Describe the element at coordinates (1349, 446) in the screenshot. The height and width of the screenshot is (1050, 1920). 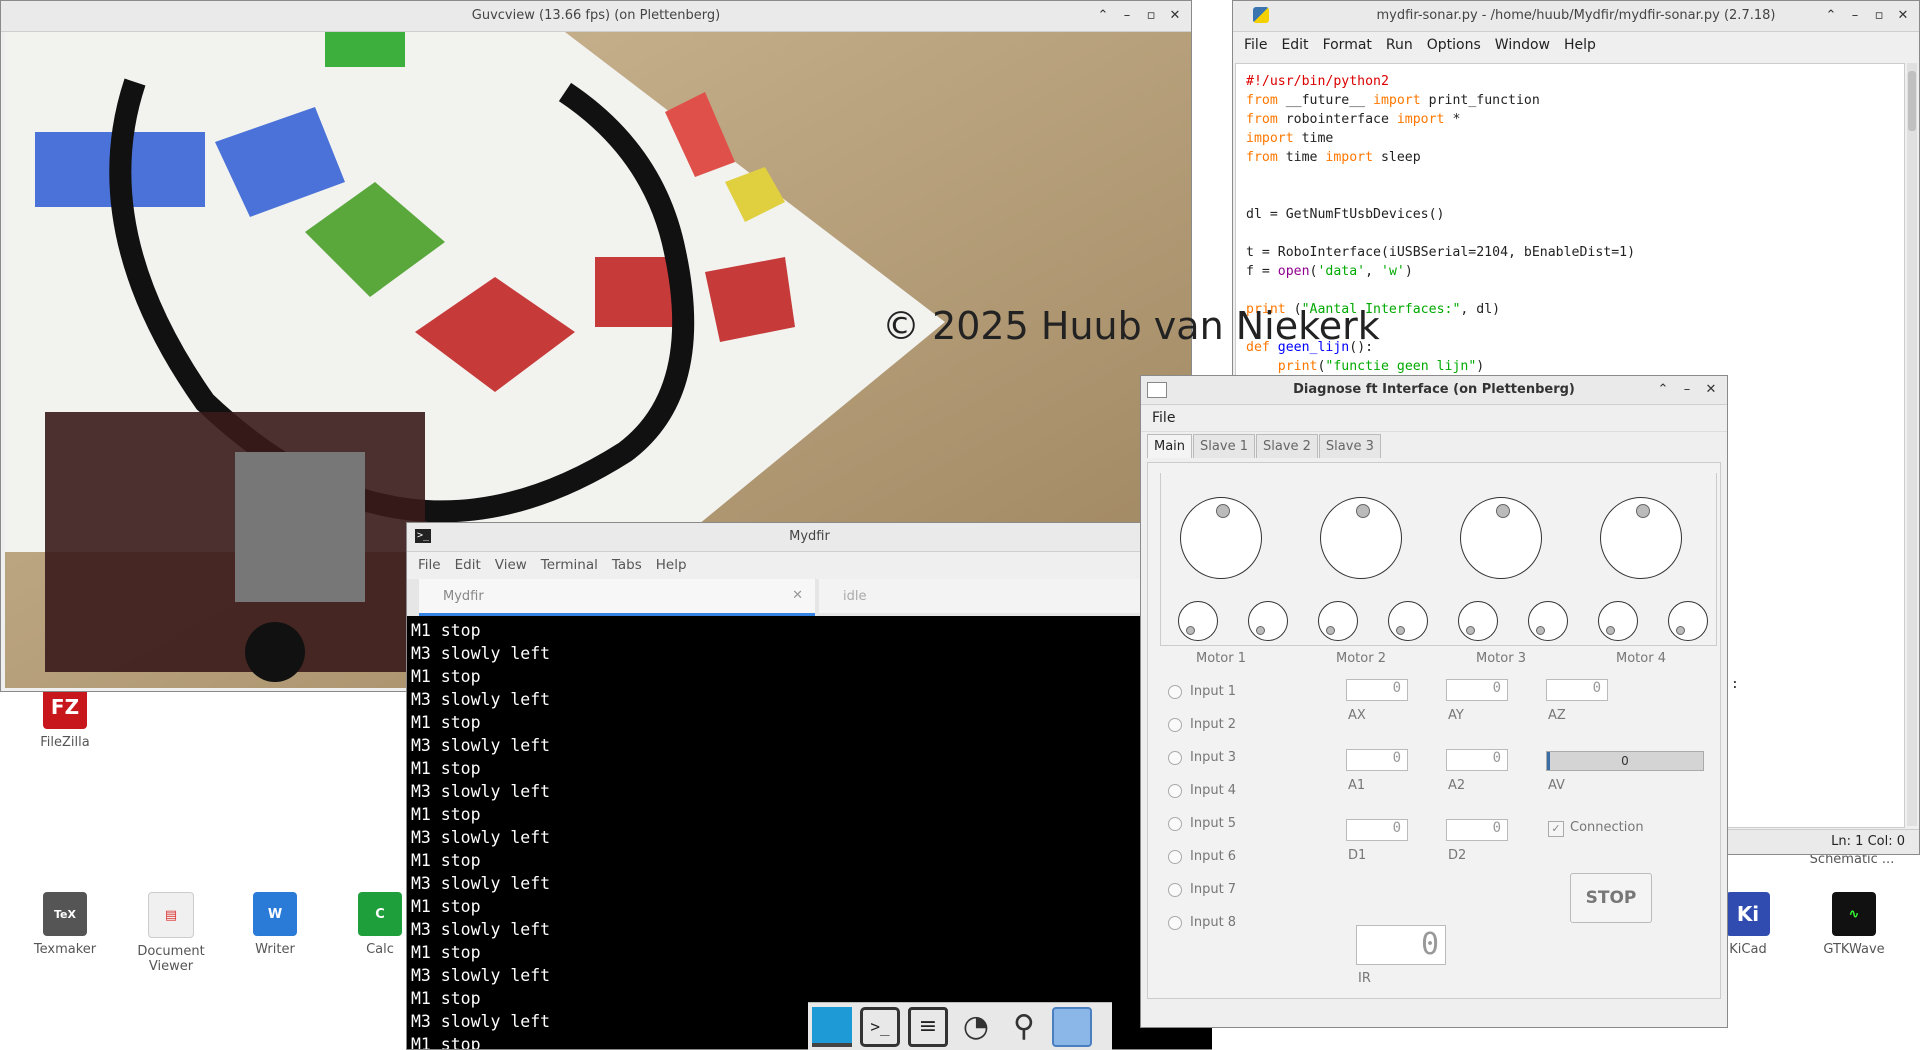
I see `tab-slave-3: Slave 3` at that location.